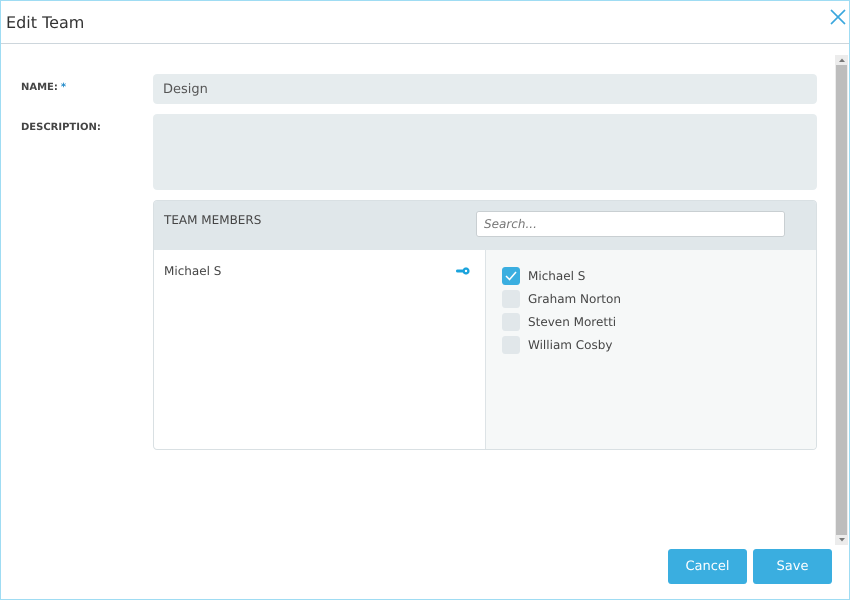  I want to click on window-title: Edit Team, so click(45, 22).